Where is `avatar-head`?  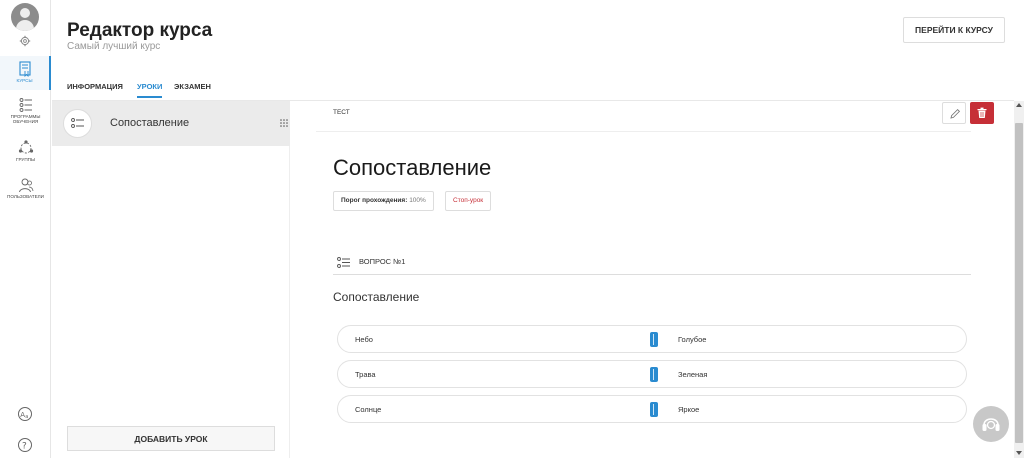 avatar-head is located at coordinates (25, 13).